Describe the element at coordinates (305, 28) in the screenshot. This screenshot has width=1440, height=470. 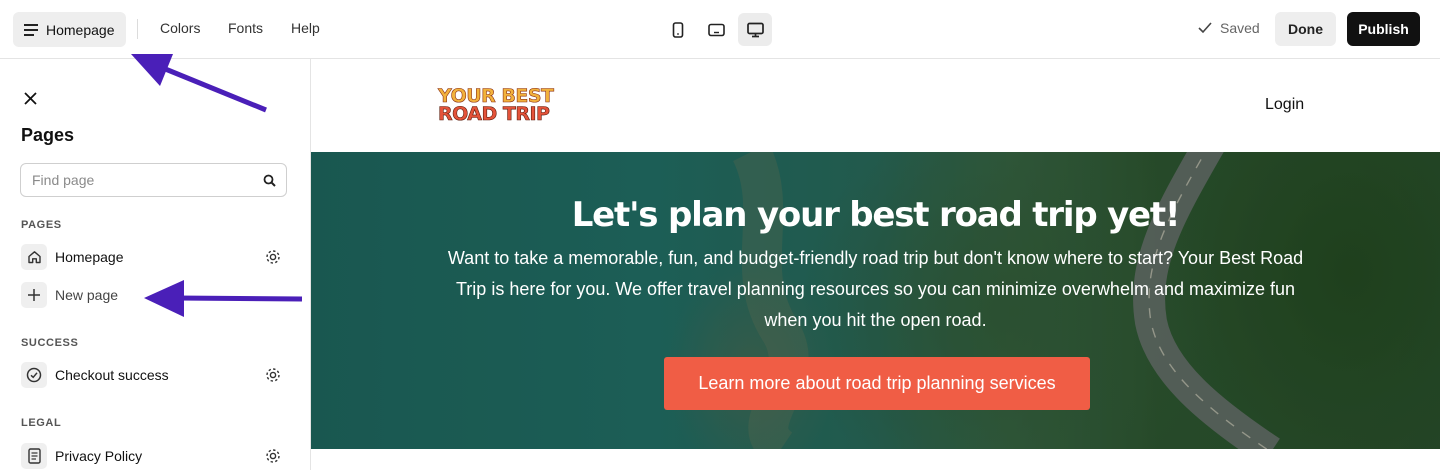
I see `help-link: Help` at that location.